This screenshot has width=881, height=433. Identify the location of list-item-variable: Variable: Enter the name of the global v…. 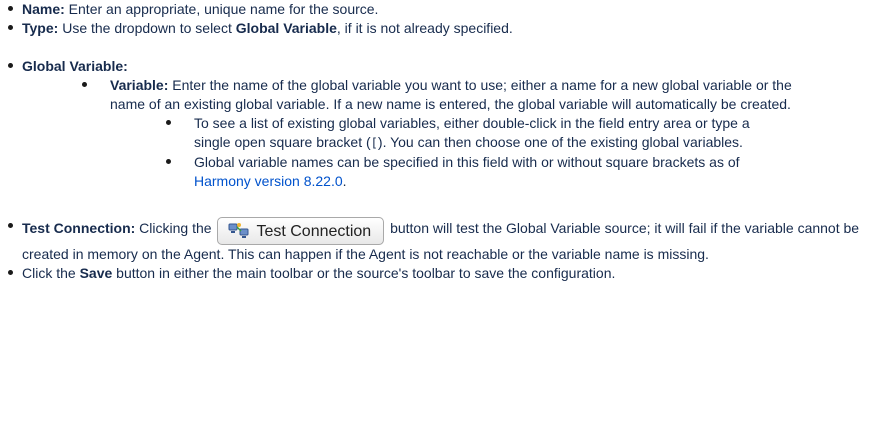
(439, 95).